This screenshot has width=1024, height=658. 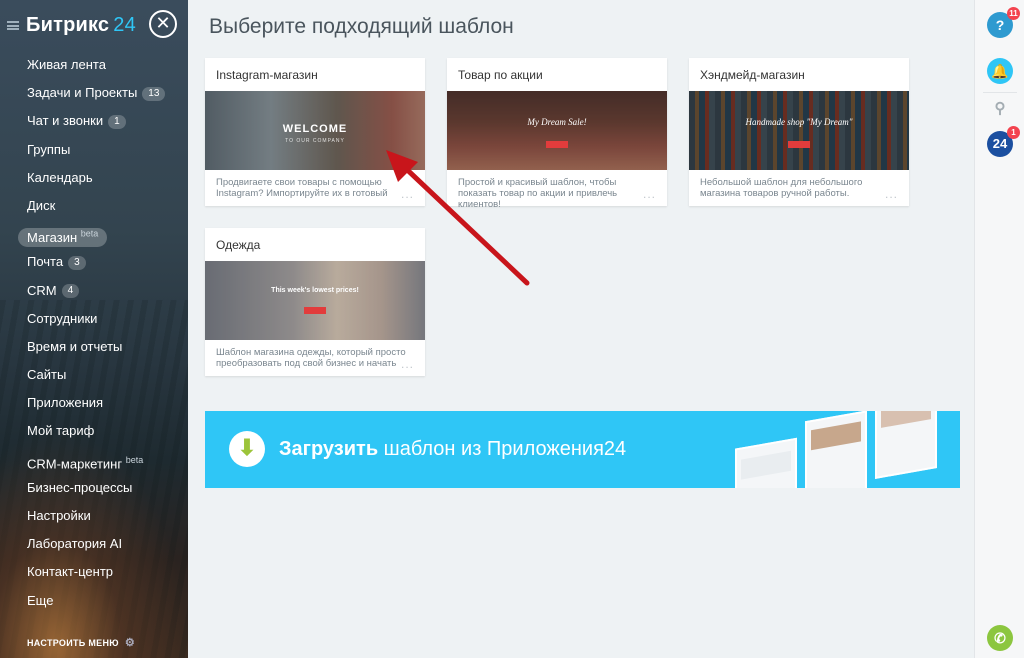 I want to click on menu-item-sites: Сайты, so click(x=94, y=376).